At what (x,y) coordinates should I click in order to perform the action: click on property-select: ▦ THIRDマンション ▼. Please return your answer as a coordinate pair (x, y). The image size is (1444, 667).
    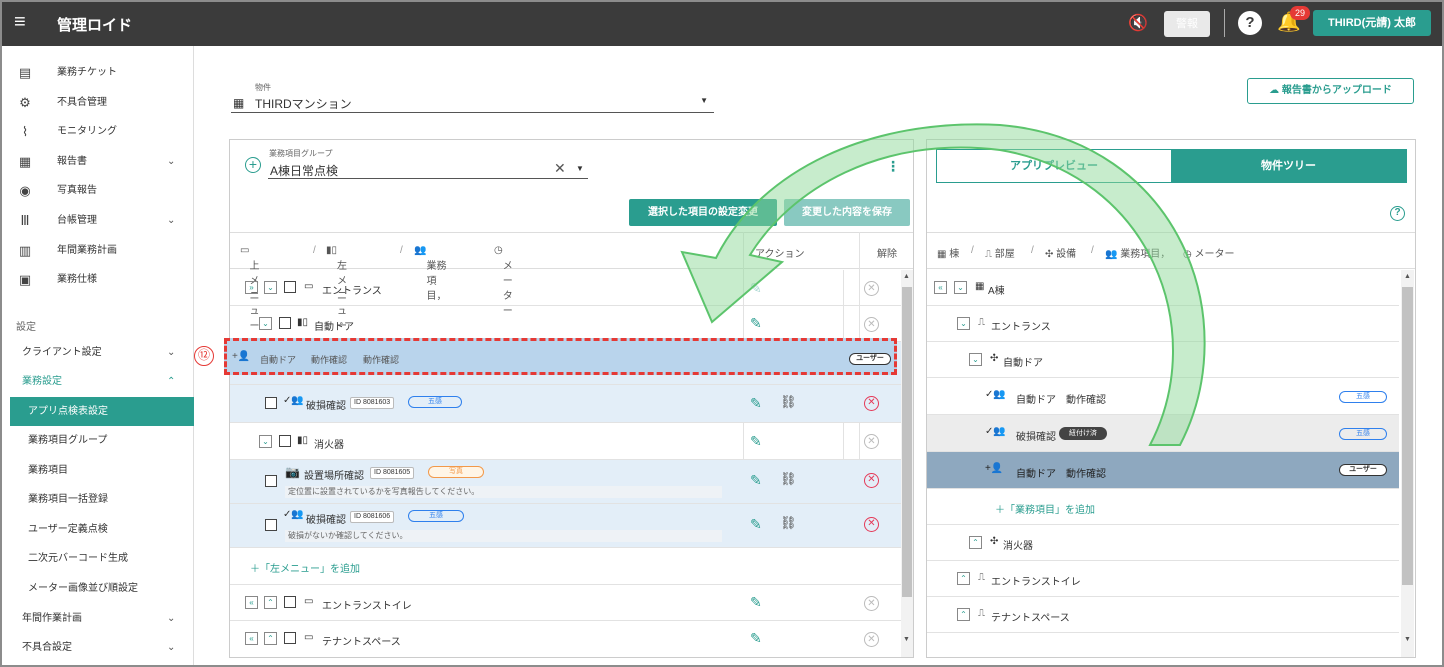
    Looking at the image, I should click on (472, 102).